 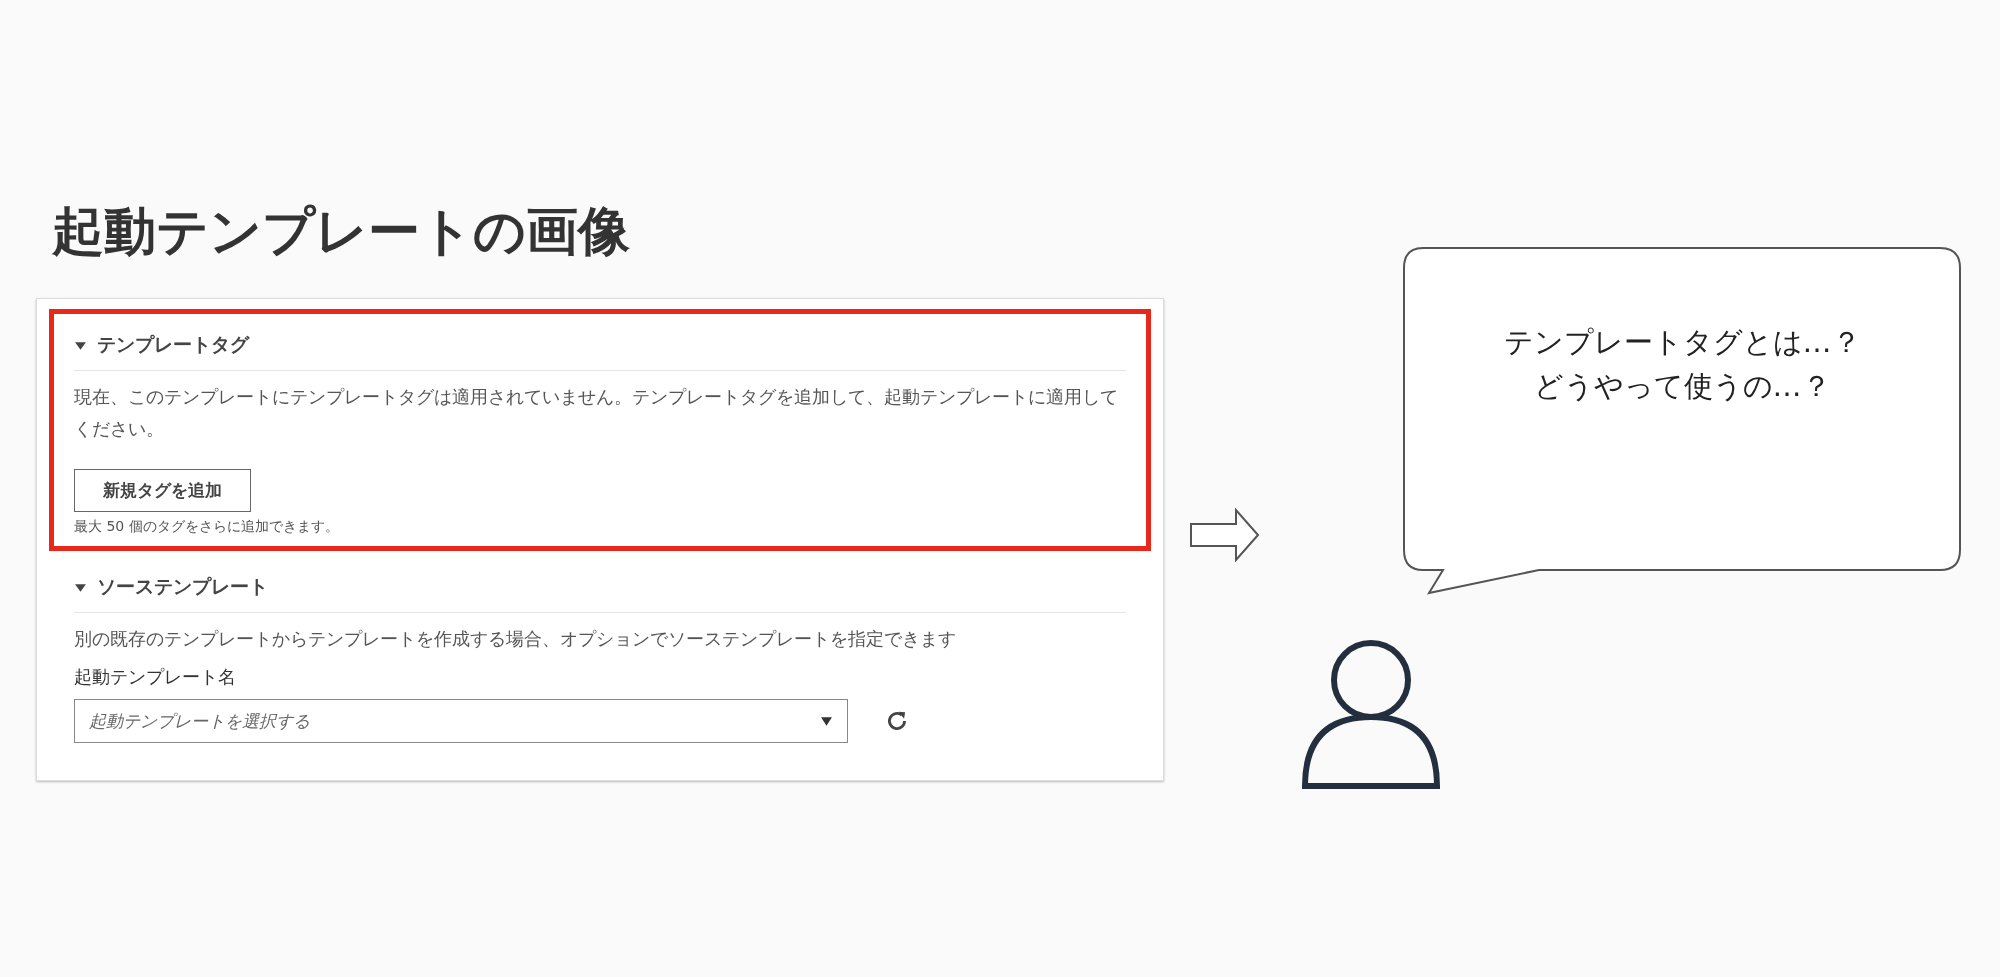 What do you see at coordinates (596, 413) in the screenshot?
I see `description-text: 現在、このテンプレートにテンプレートタグは適用されていません。テンプレートタグを追加して、起動テンプレートに適用してください。` at bounding box center [596, 413].